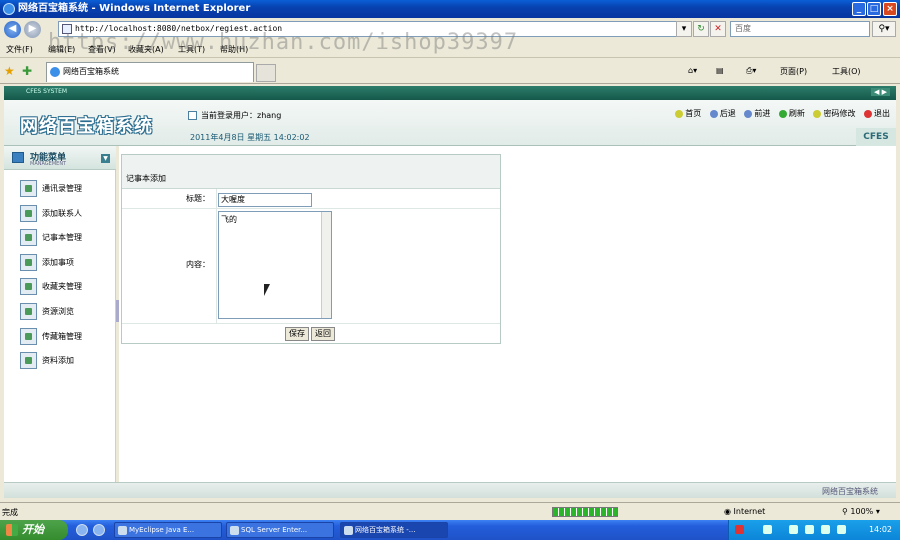 The height and width of the screenshot is (540, 900). What do you see at coordinates (861, 511) in the screenshot?
I see `zoom-level: ⚲ 100% ▾` at bounding box center [861, 511].